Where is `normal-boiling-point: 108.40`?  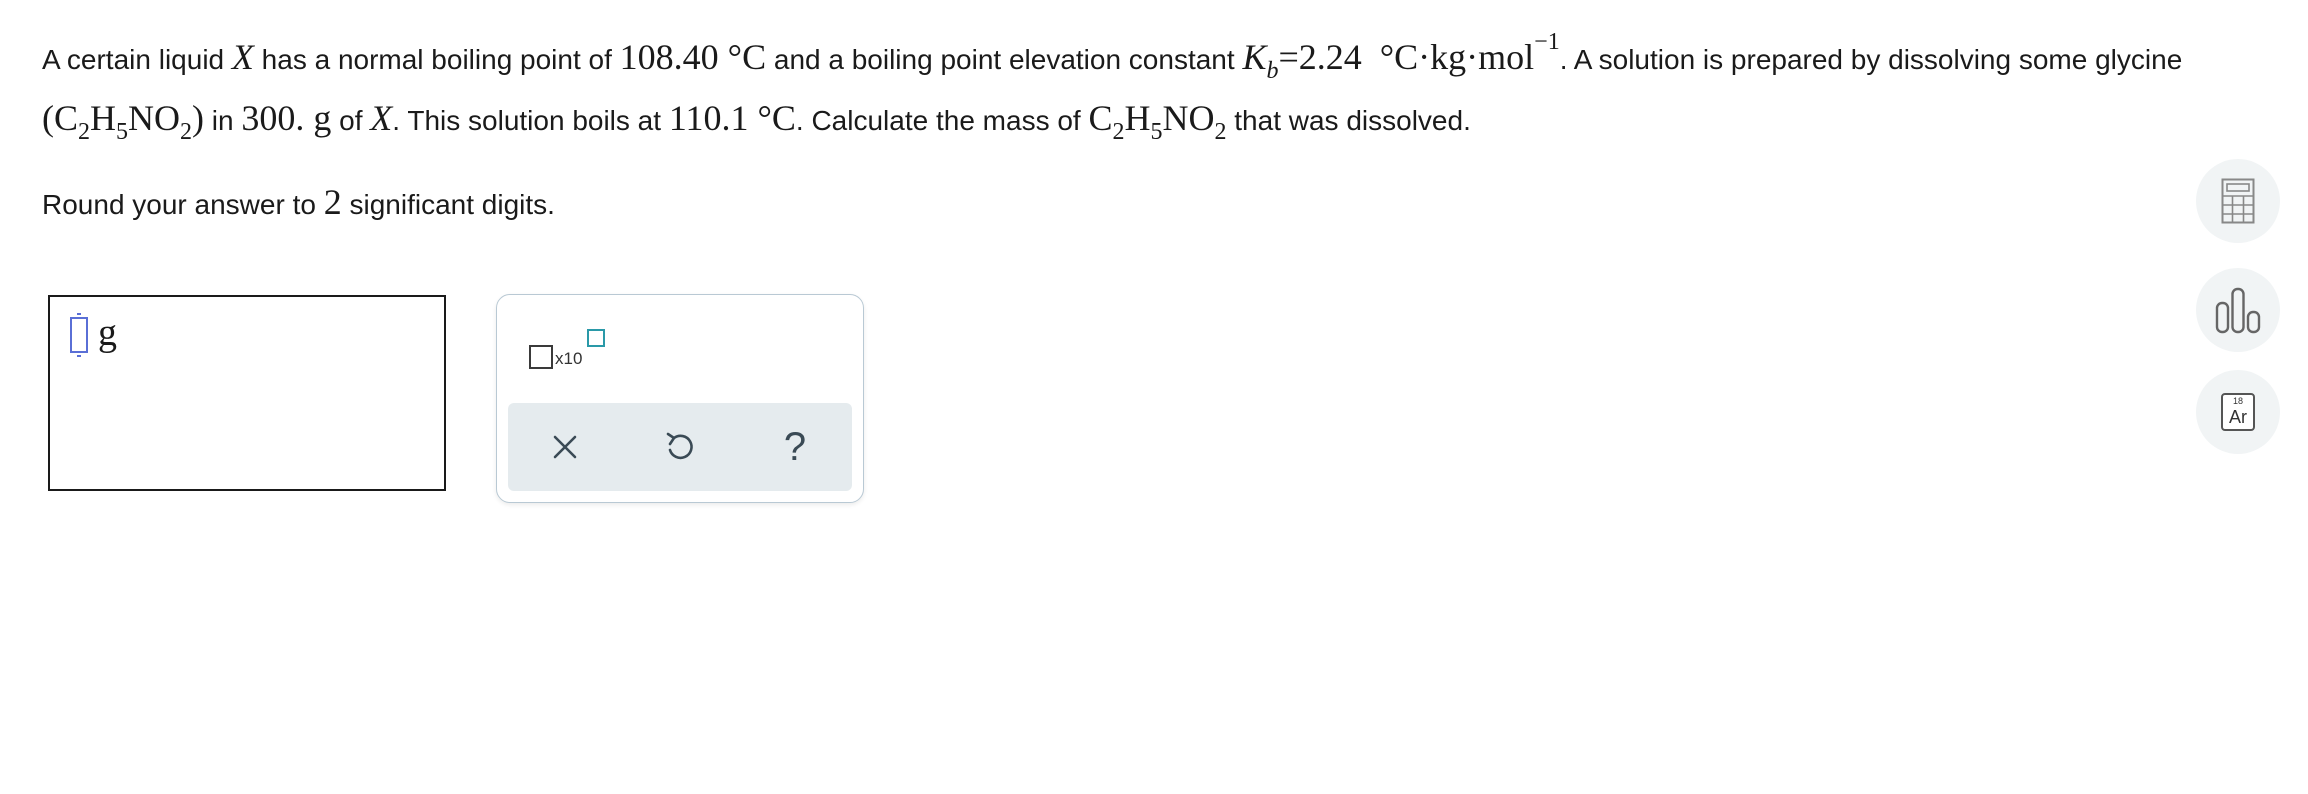 normal-boiling-point: 108.40 is located at coordinates (669, 57).